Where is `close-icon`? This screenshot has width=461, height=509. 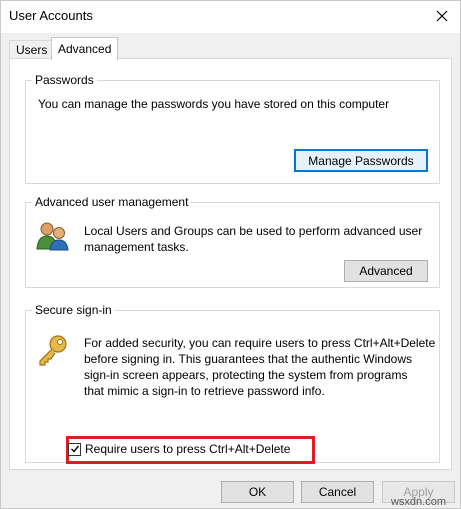
close-icon is located at coordinates (442, 16).